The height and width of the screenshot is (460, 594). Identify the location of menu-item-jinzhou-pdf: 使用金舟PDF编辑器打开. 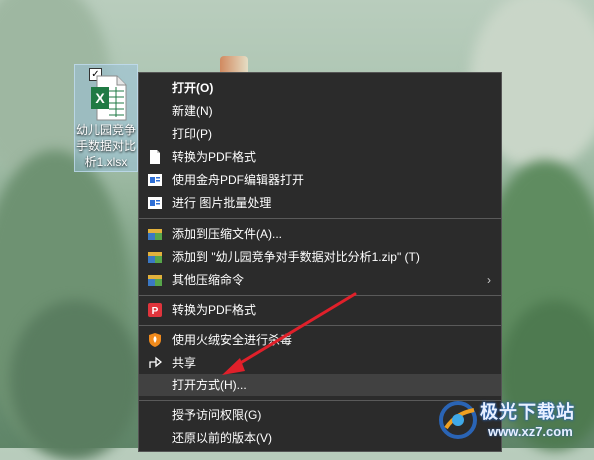
(320, 180).